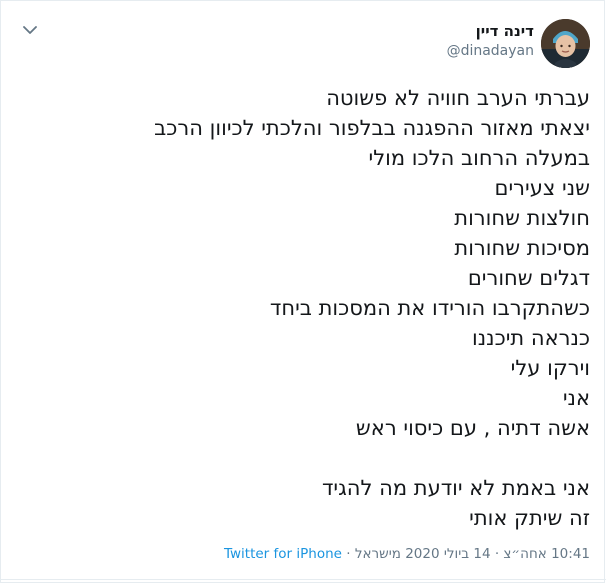 This screenshot has width=607, height=585. Describe the element at coordinates (522, 218) in the screenshot. I see `tweet-line: חולצות שחורות` at that location.